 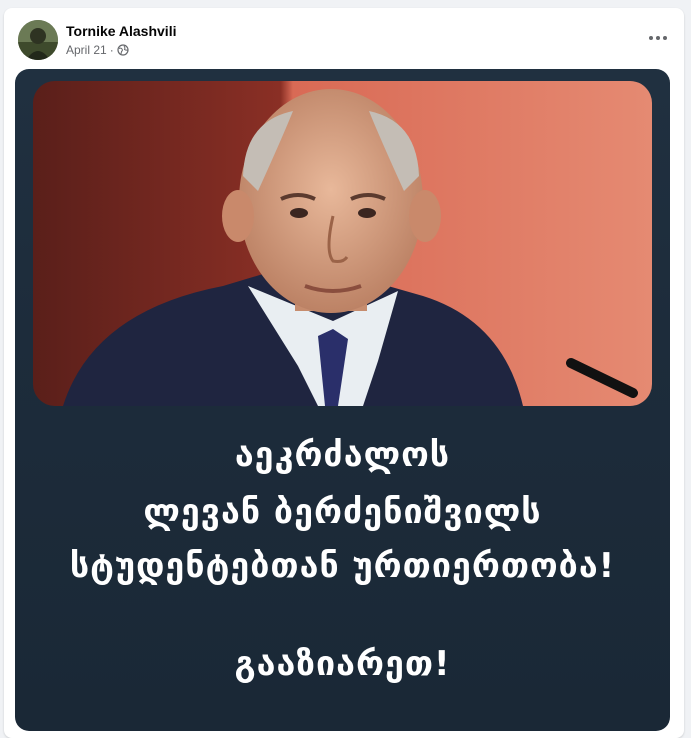 What do you see at coordinates (342, 566) in the screenshot?
I see `slogan-line-3: სტუდენტებთან ურთიერთობა!` at bounding box center [342, 566].